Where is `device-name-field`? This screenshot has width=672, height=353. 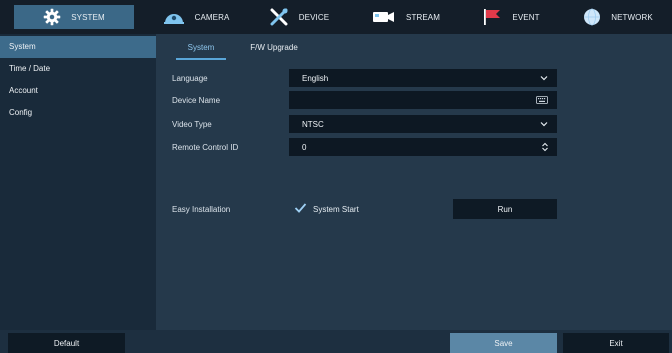 device-name-field is located at coordinates (423, 100).